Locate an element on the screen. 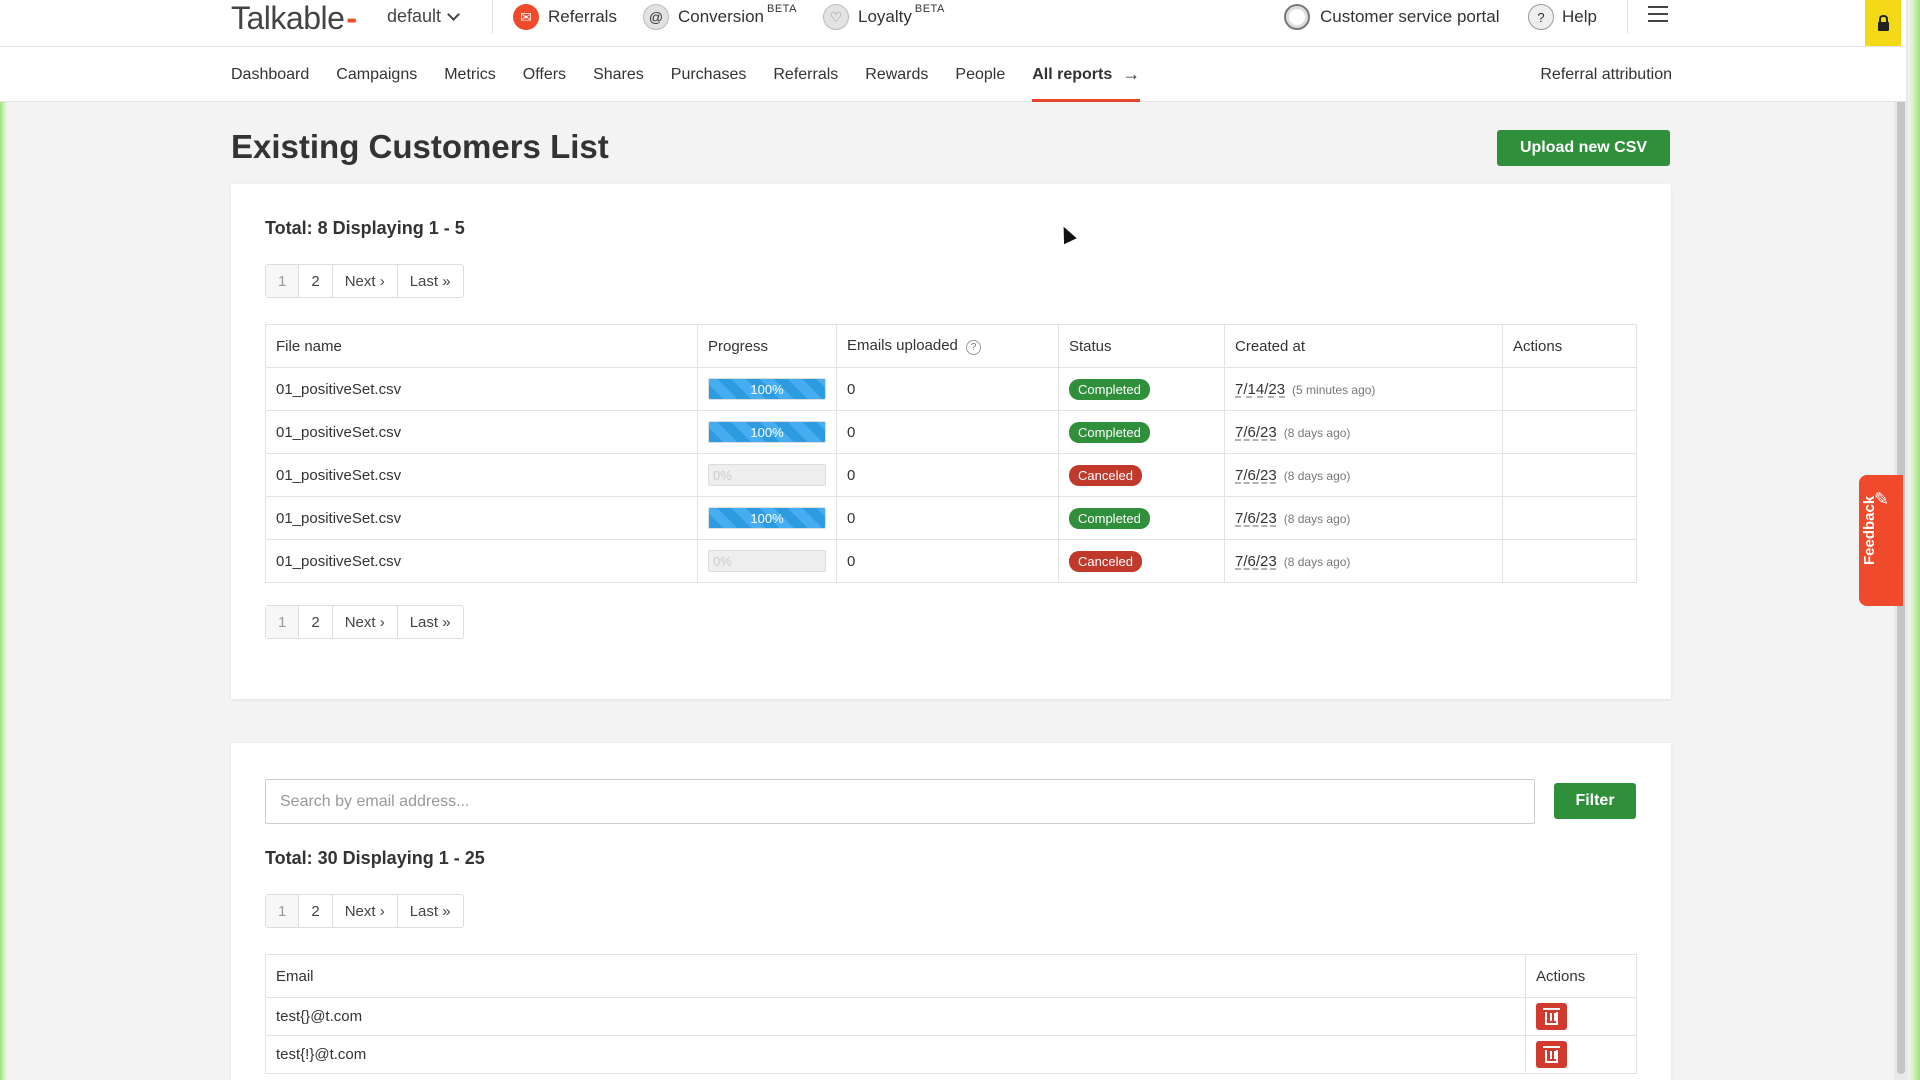 This screenshot has height=1080, width=1920. tab-shares: Shares is located at coordinates (618, 74).